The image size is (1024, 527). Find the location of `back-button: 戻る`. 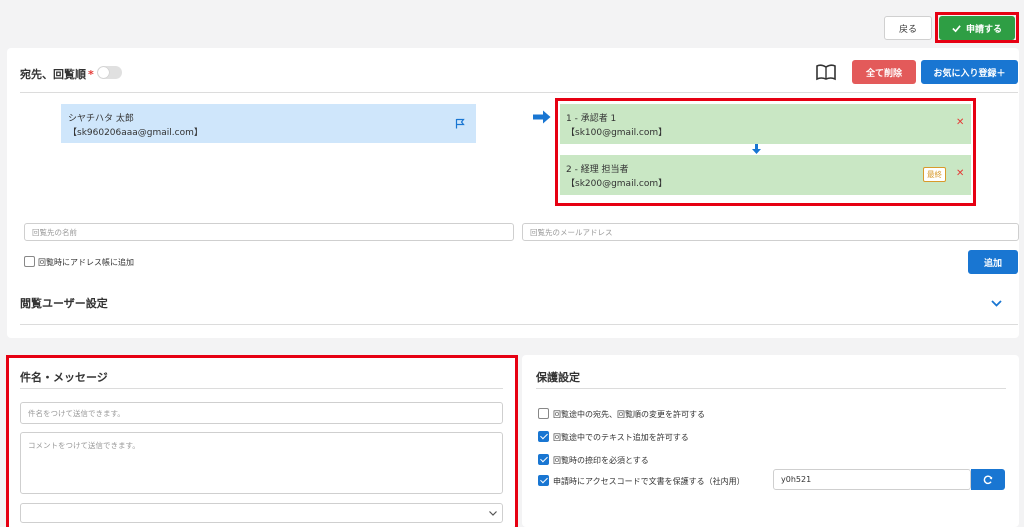

back-button: 戻る is located at coordinates (908, 28).